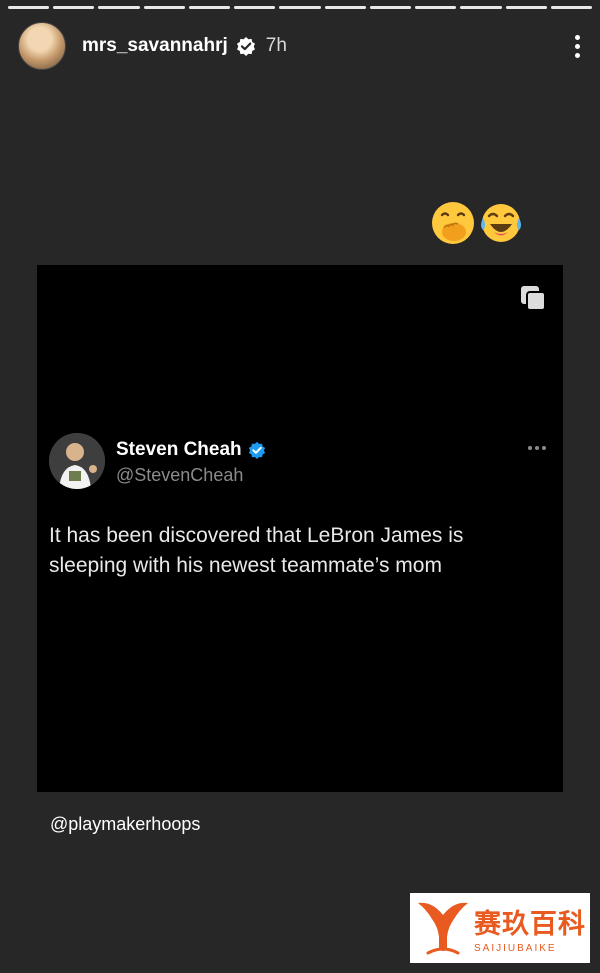  I want to click on whale-tail-logo-icon, so click(443, 928).